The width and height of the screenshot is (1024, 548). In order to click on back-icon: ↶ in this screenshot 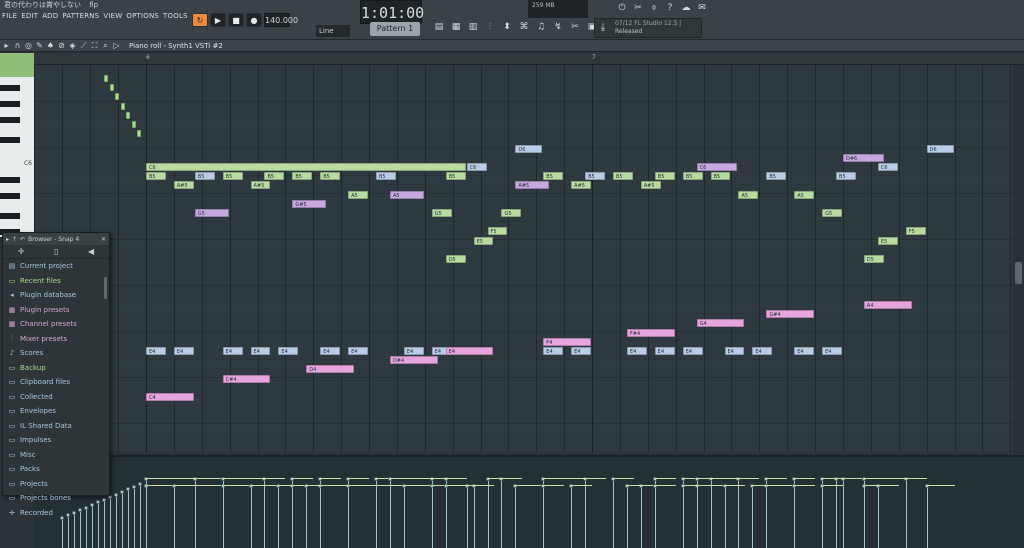, I will do `click(22, 239)`.